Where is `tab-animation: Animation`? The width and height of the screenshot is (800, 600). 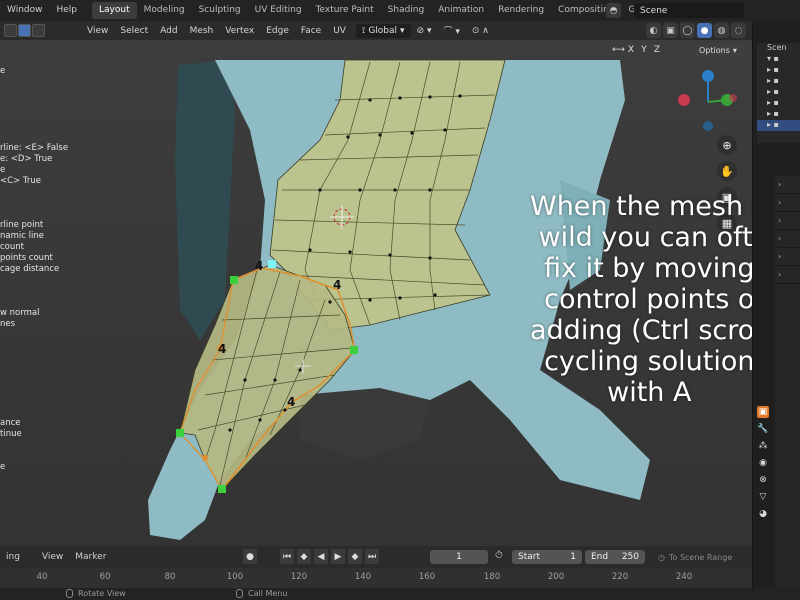 tab-animation: Animation is located at coordinates (461, 10).